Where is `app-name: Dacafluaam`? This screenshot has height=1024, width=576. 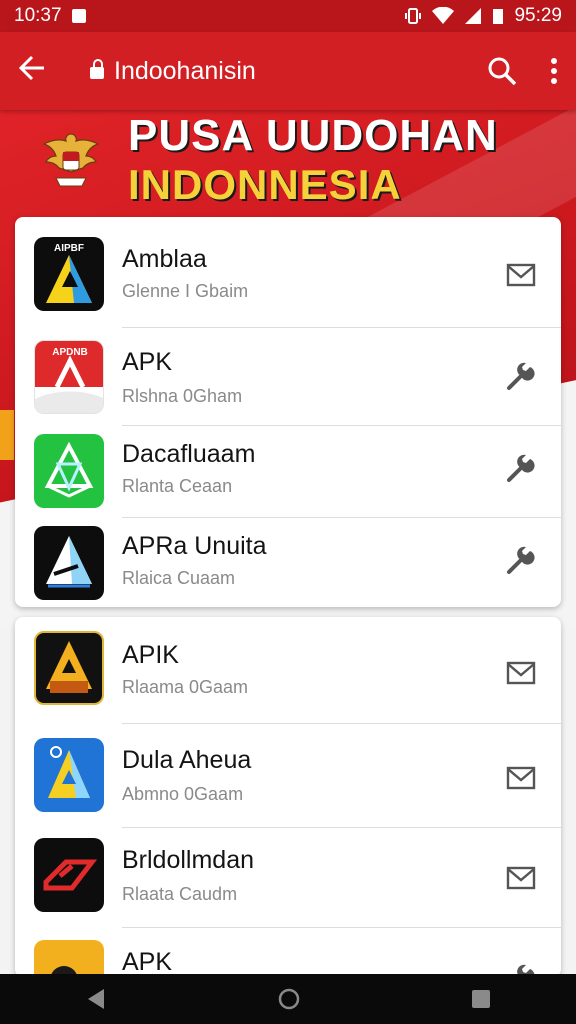 app-name: Dacafluaam is located at coordinates (189, 454).